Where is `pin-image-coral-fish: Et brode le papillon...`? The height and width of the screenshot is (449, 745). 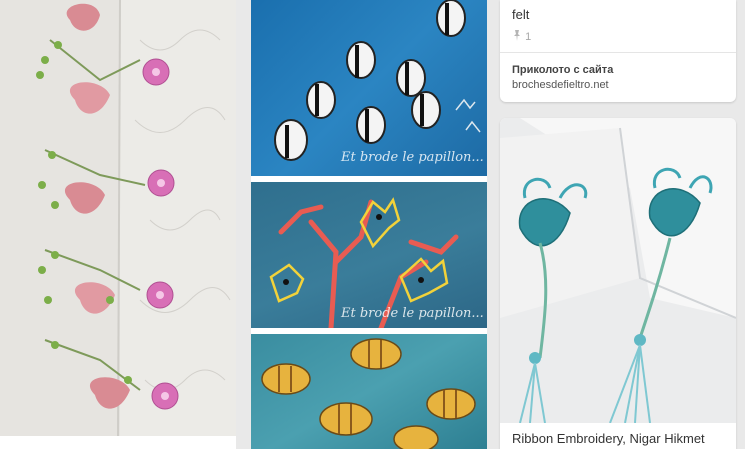
pin-image-coral-fish: Et brode le papillon... is located at coordinates (369, 256).